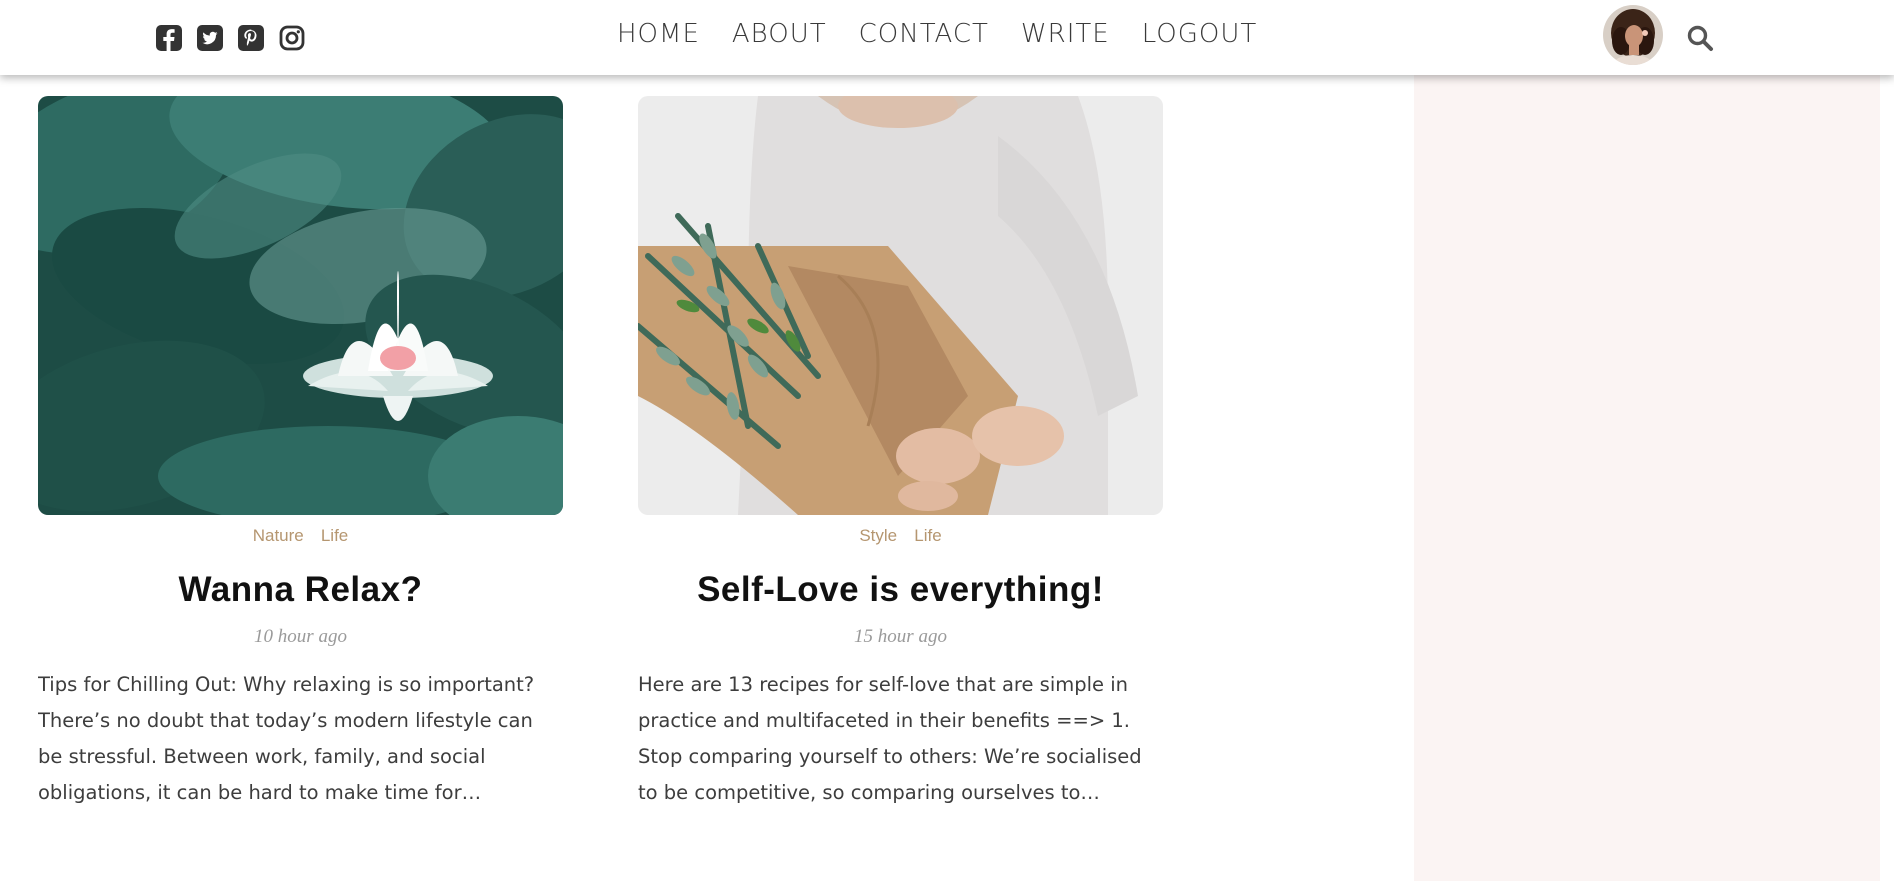  I want to click on social-links, so click(230, 38).